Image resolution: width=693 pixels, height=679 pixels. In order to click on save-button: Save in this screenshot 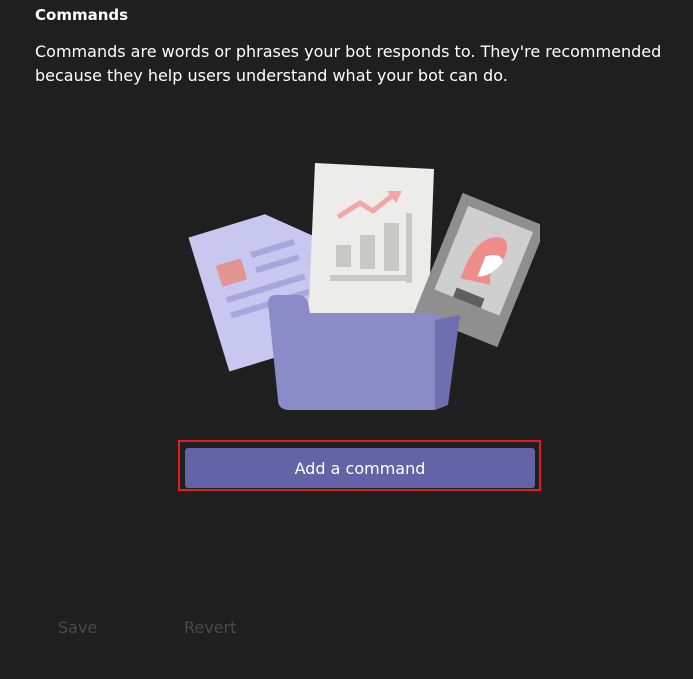, I will do `click(77, 627)`.